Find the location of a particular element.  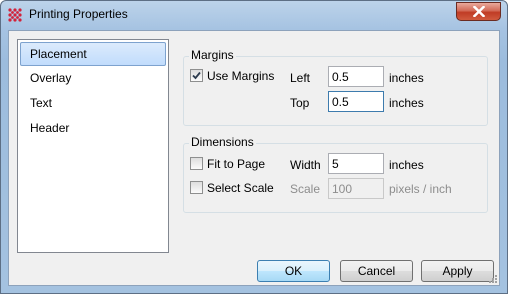

margins-group-label: Margins is located at coordinates (212, 55).